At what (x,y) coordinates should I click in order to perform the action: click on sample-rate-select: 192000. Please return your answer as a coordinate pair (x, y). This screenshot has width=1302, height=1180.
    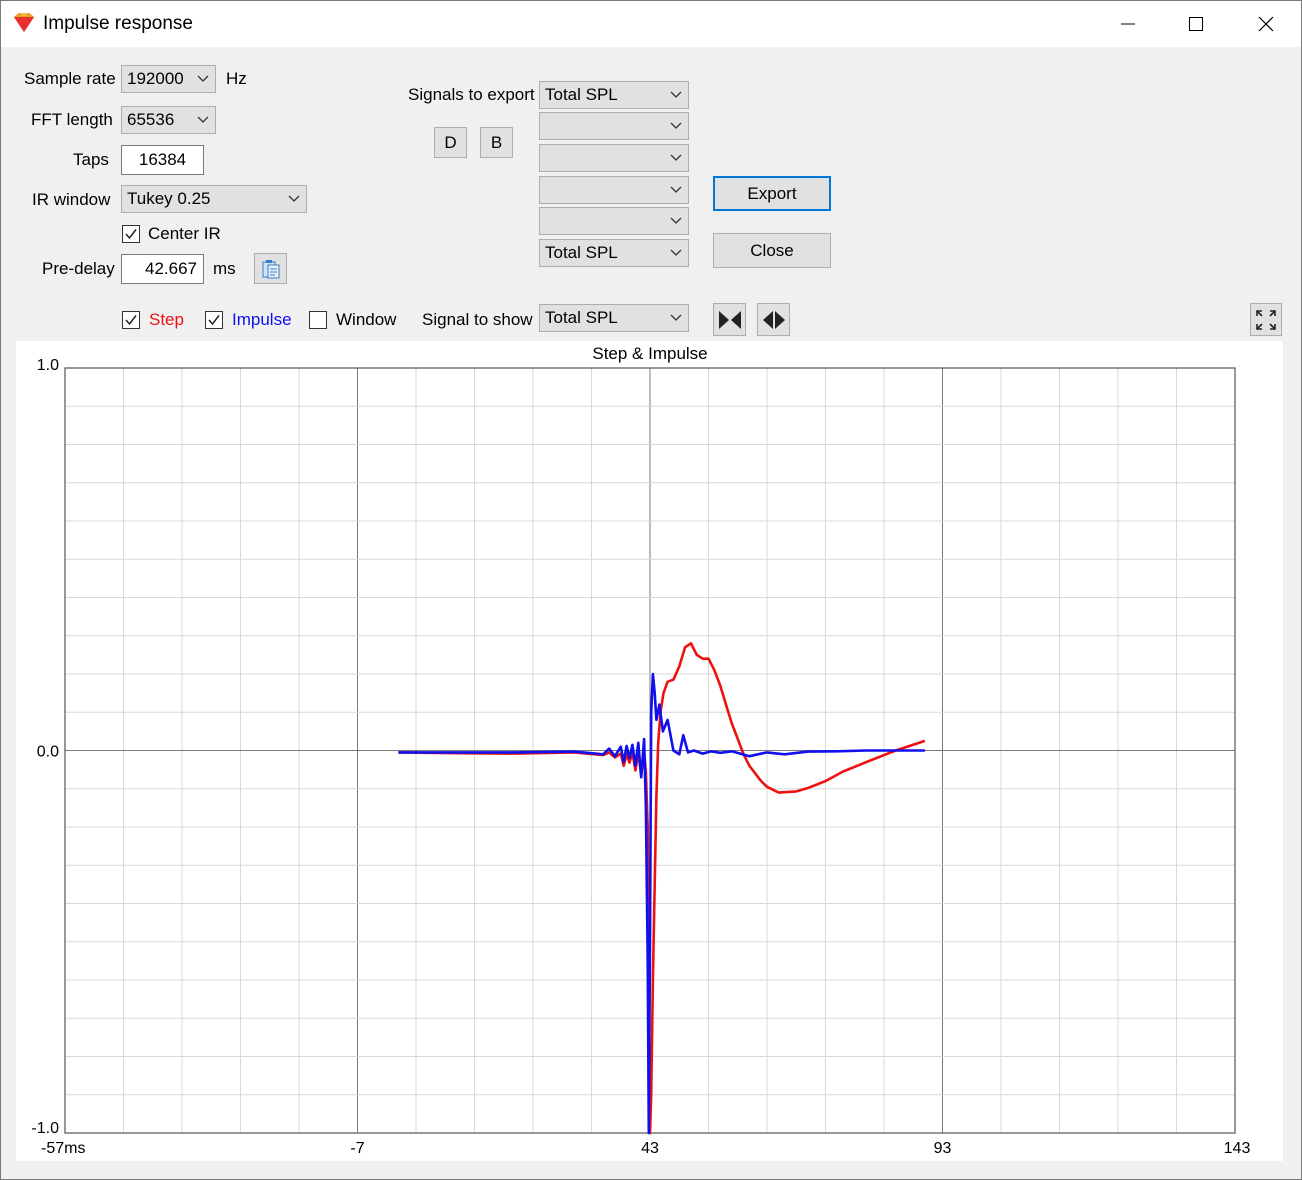
    Looking at the image, I should click on (168, 79).